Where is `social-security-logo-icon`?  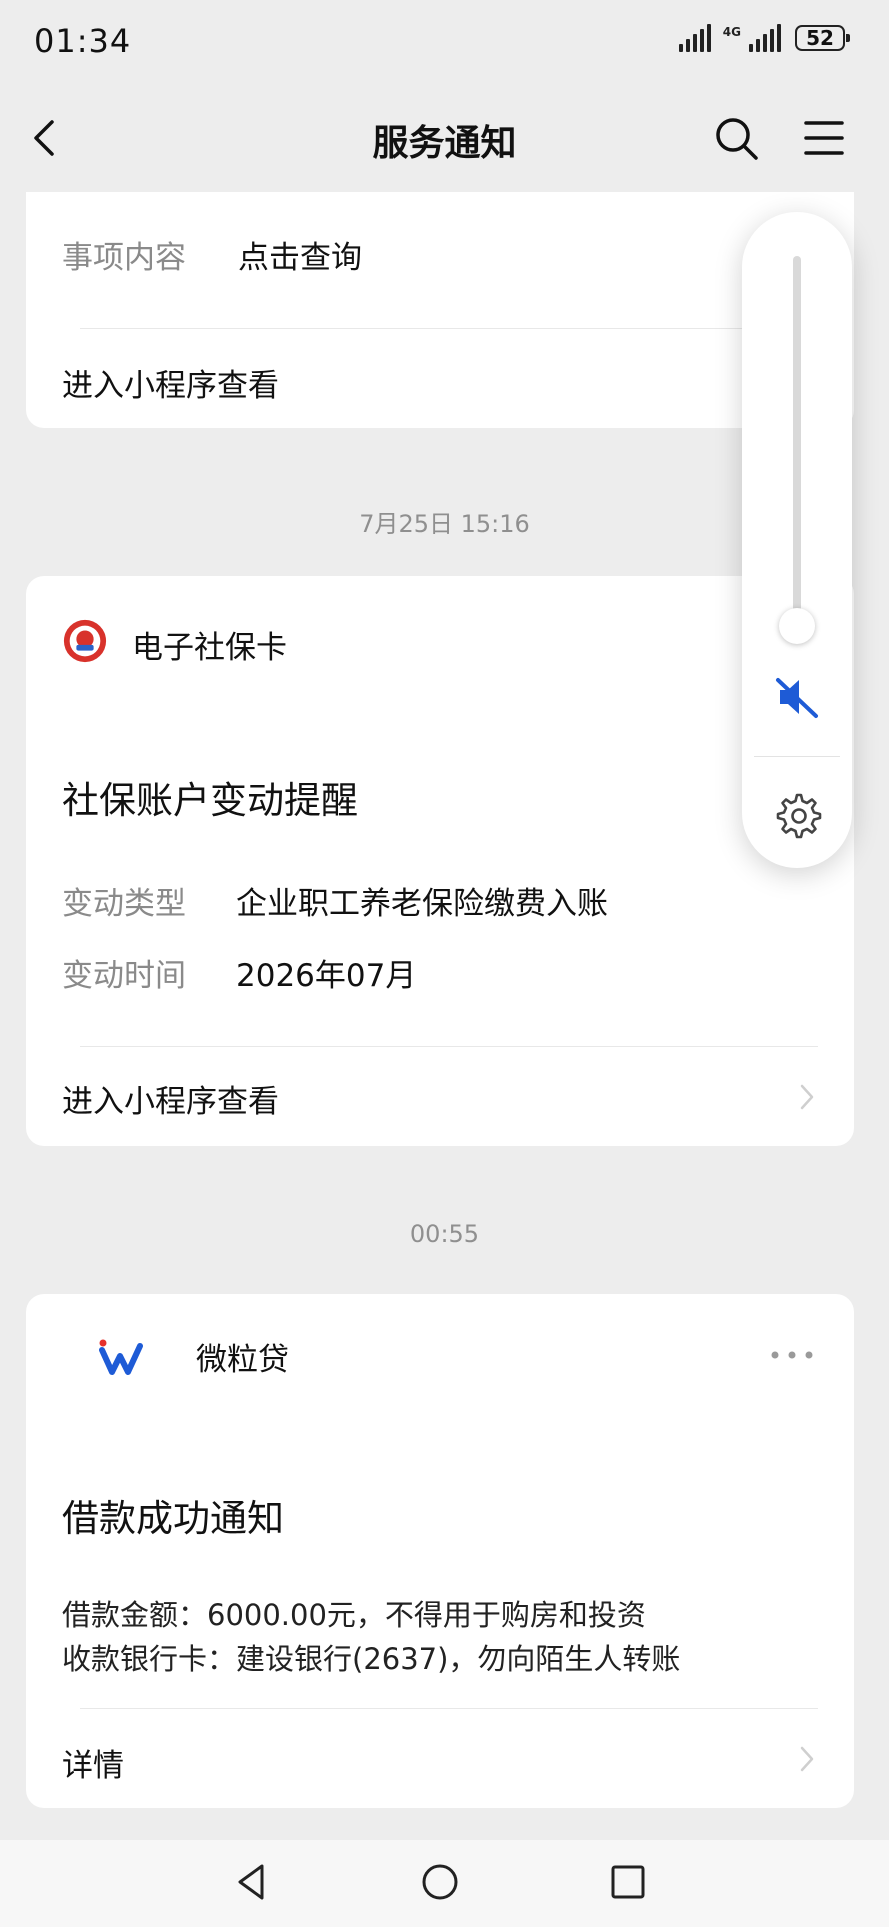
social-security-logo-icon is located at coordinates (85, 641).